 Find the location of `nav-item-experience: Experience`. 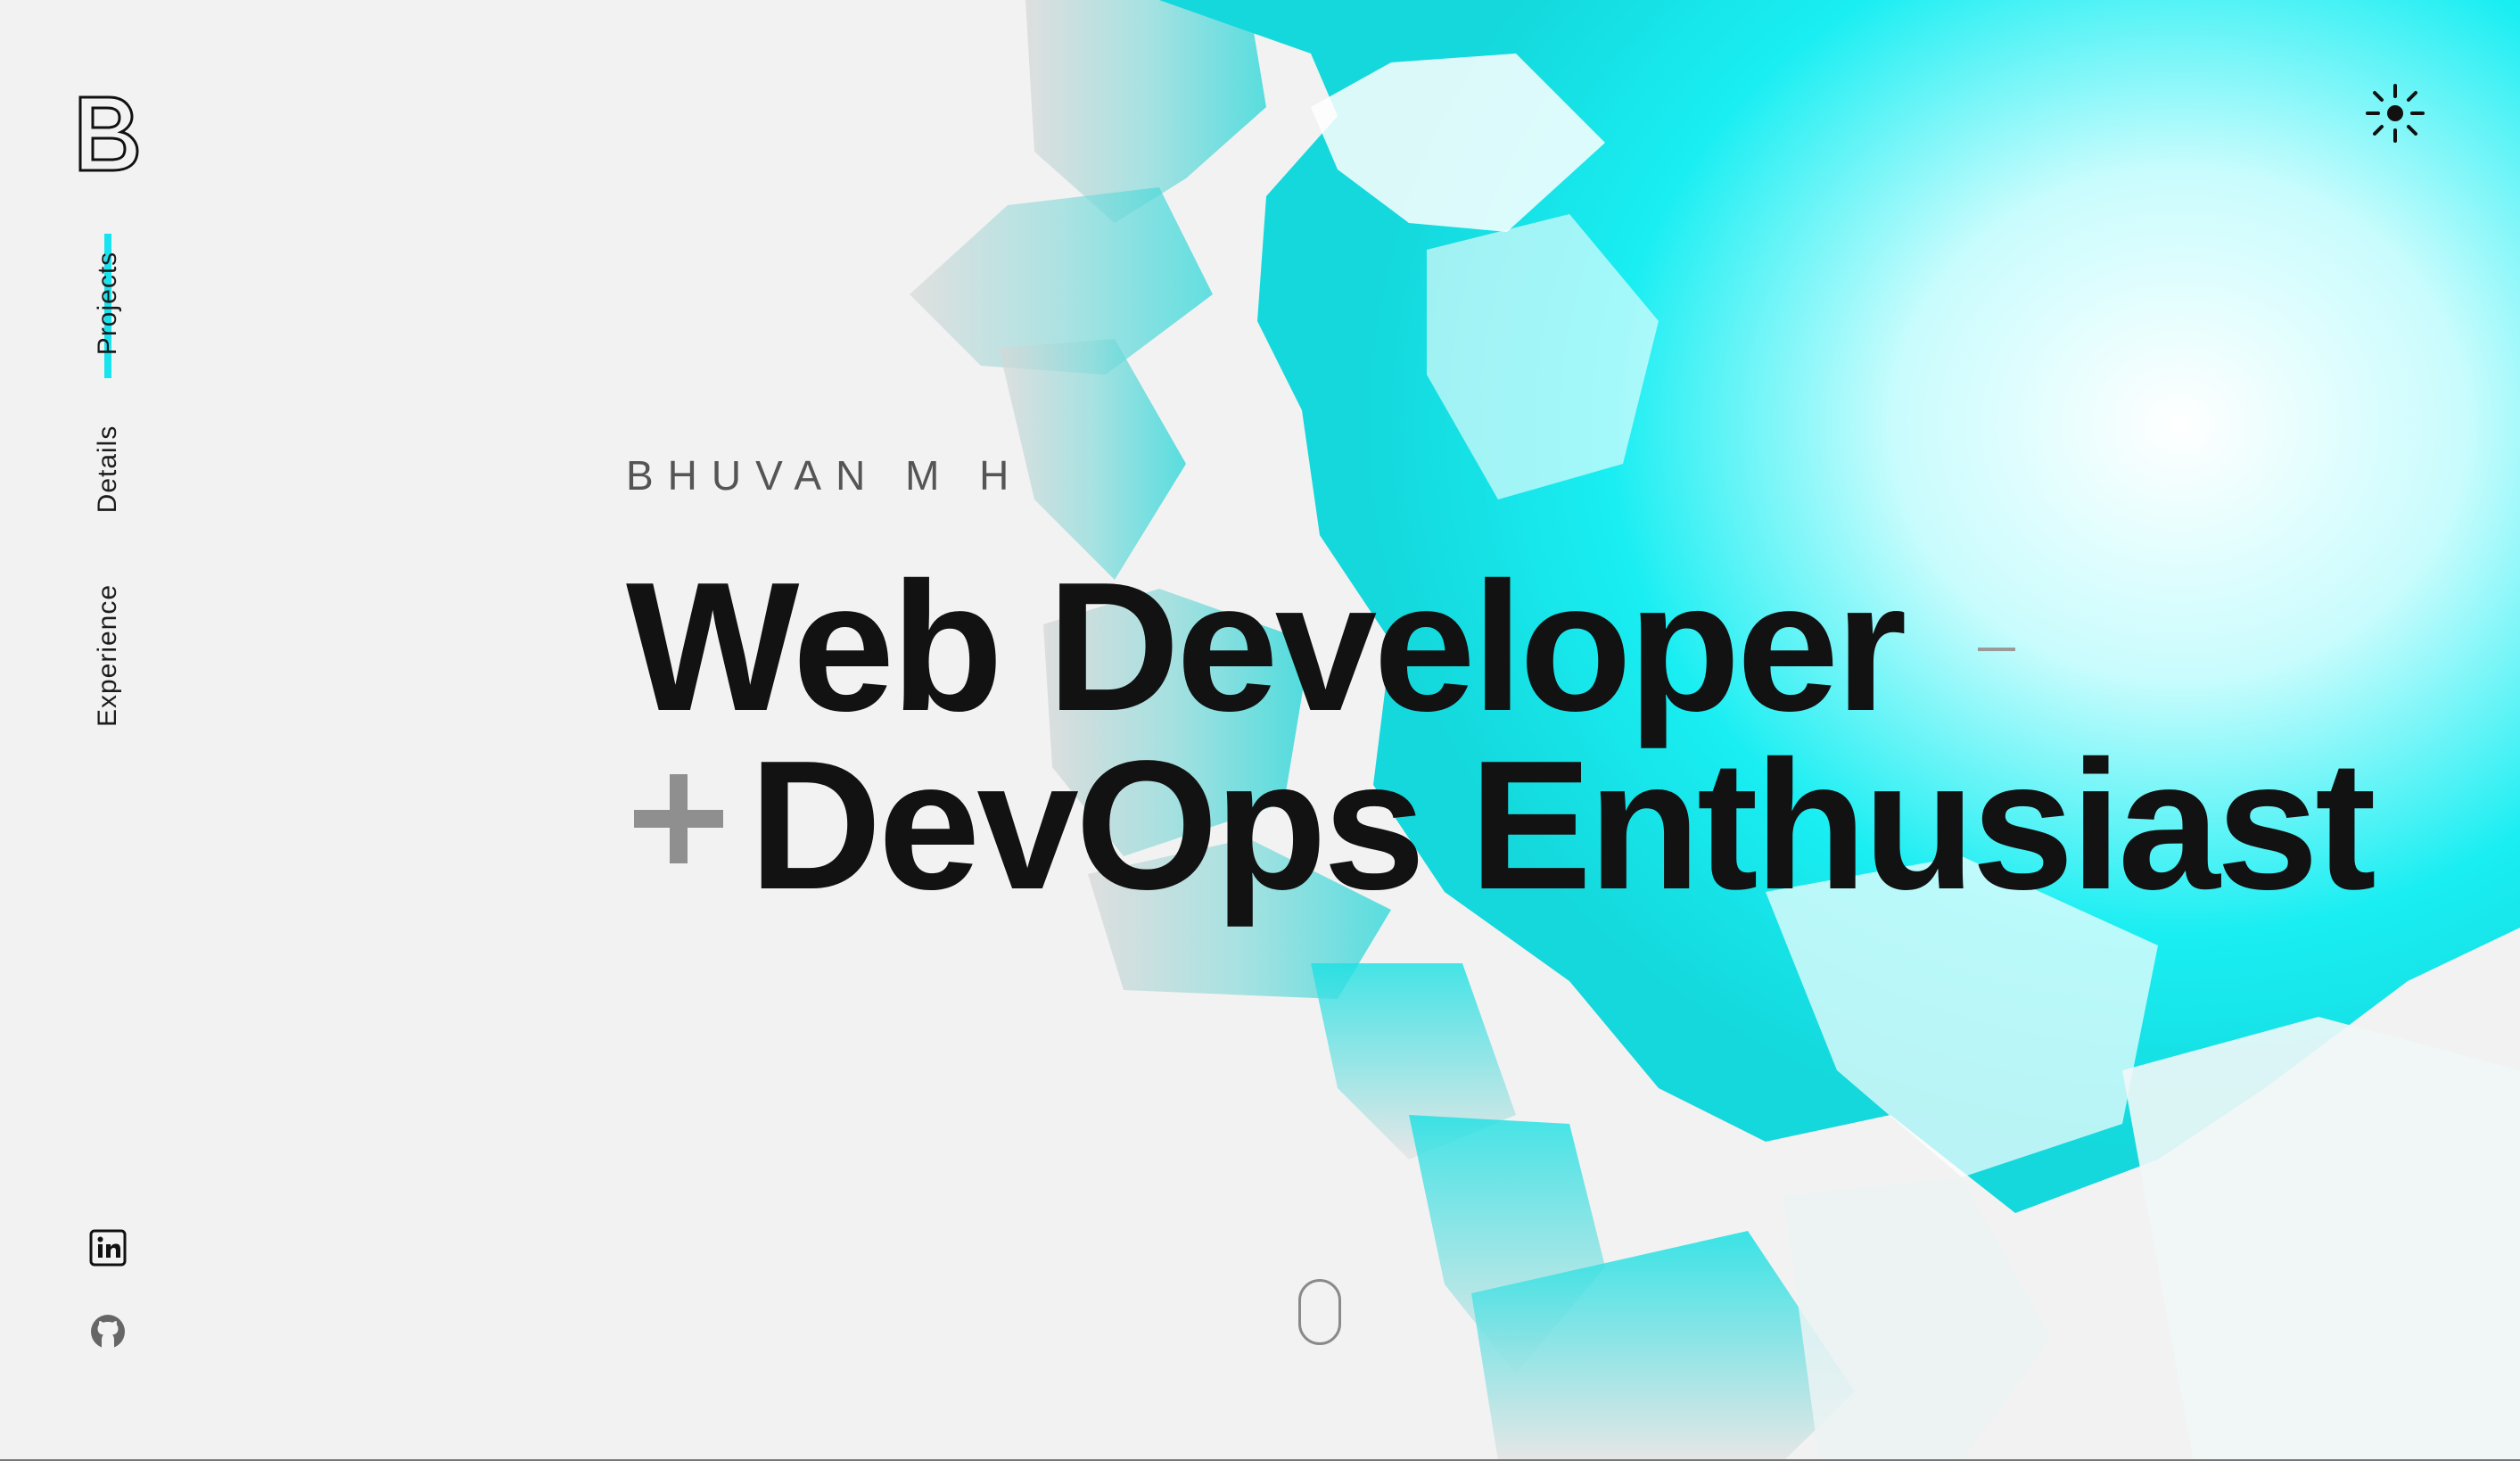

nav-item-experience: Experience is located at coordinates (108, 655).